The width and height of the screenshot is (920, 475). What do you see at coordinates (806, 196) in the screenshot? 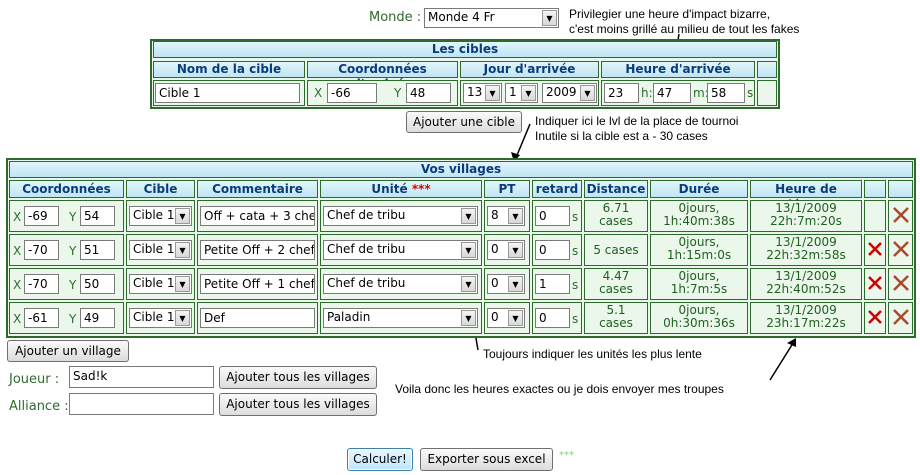
I see `col-heure-depart: Heure de départ` at bounding box center [806, 196].